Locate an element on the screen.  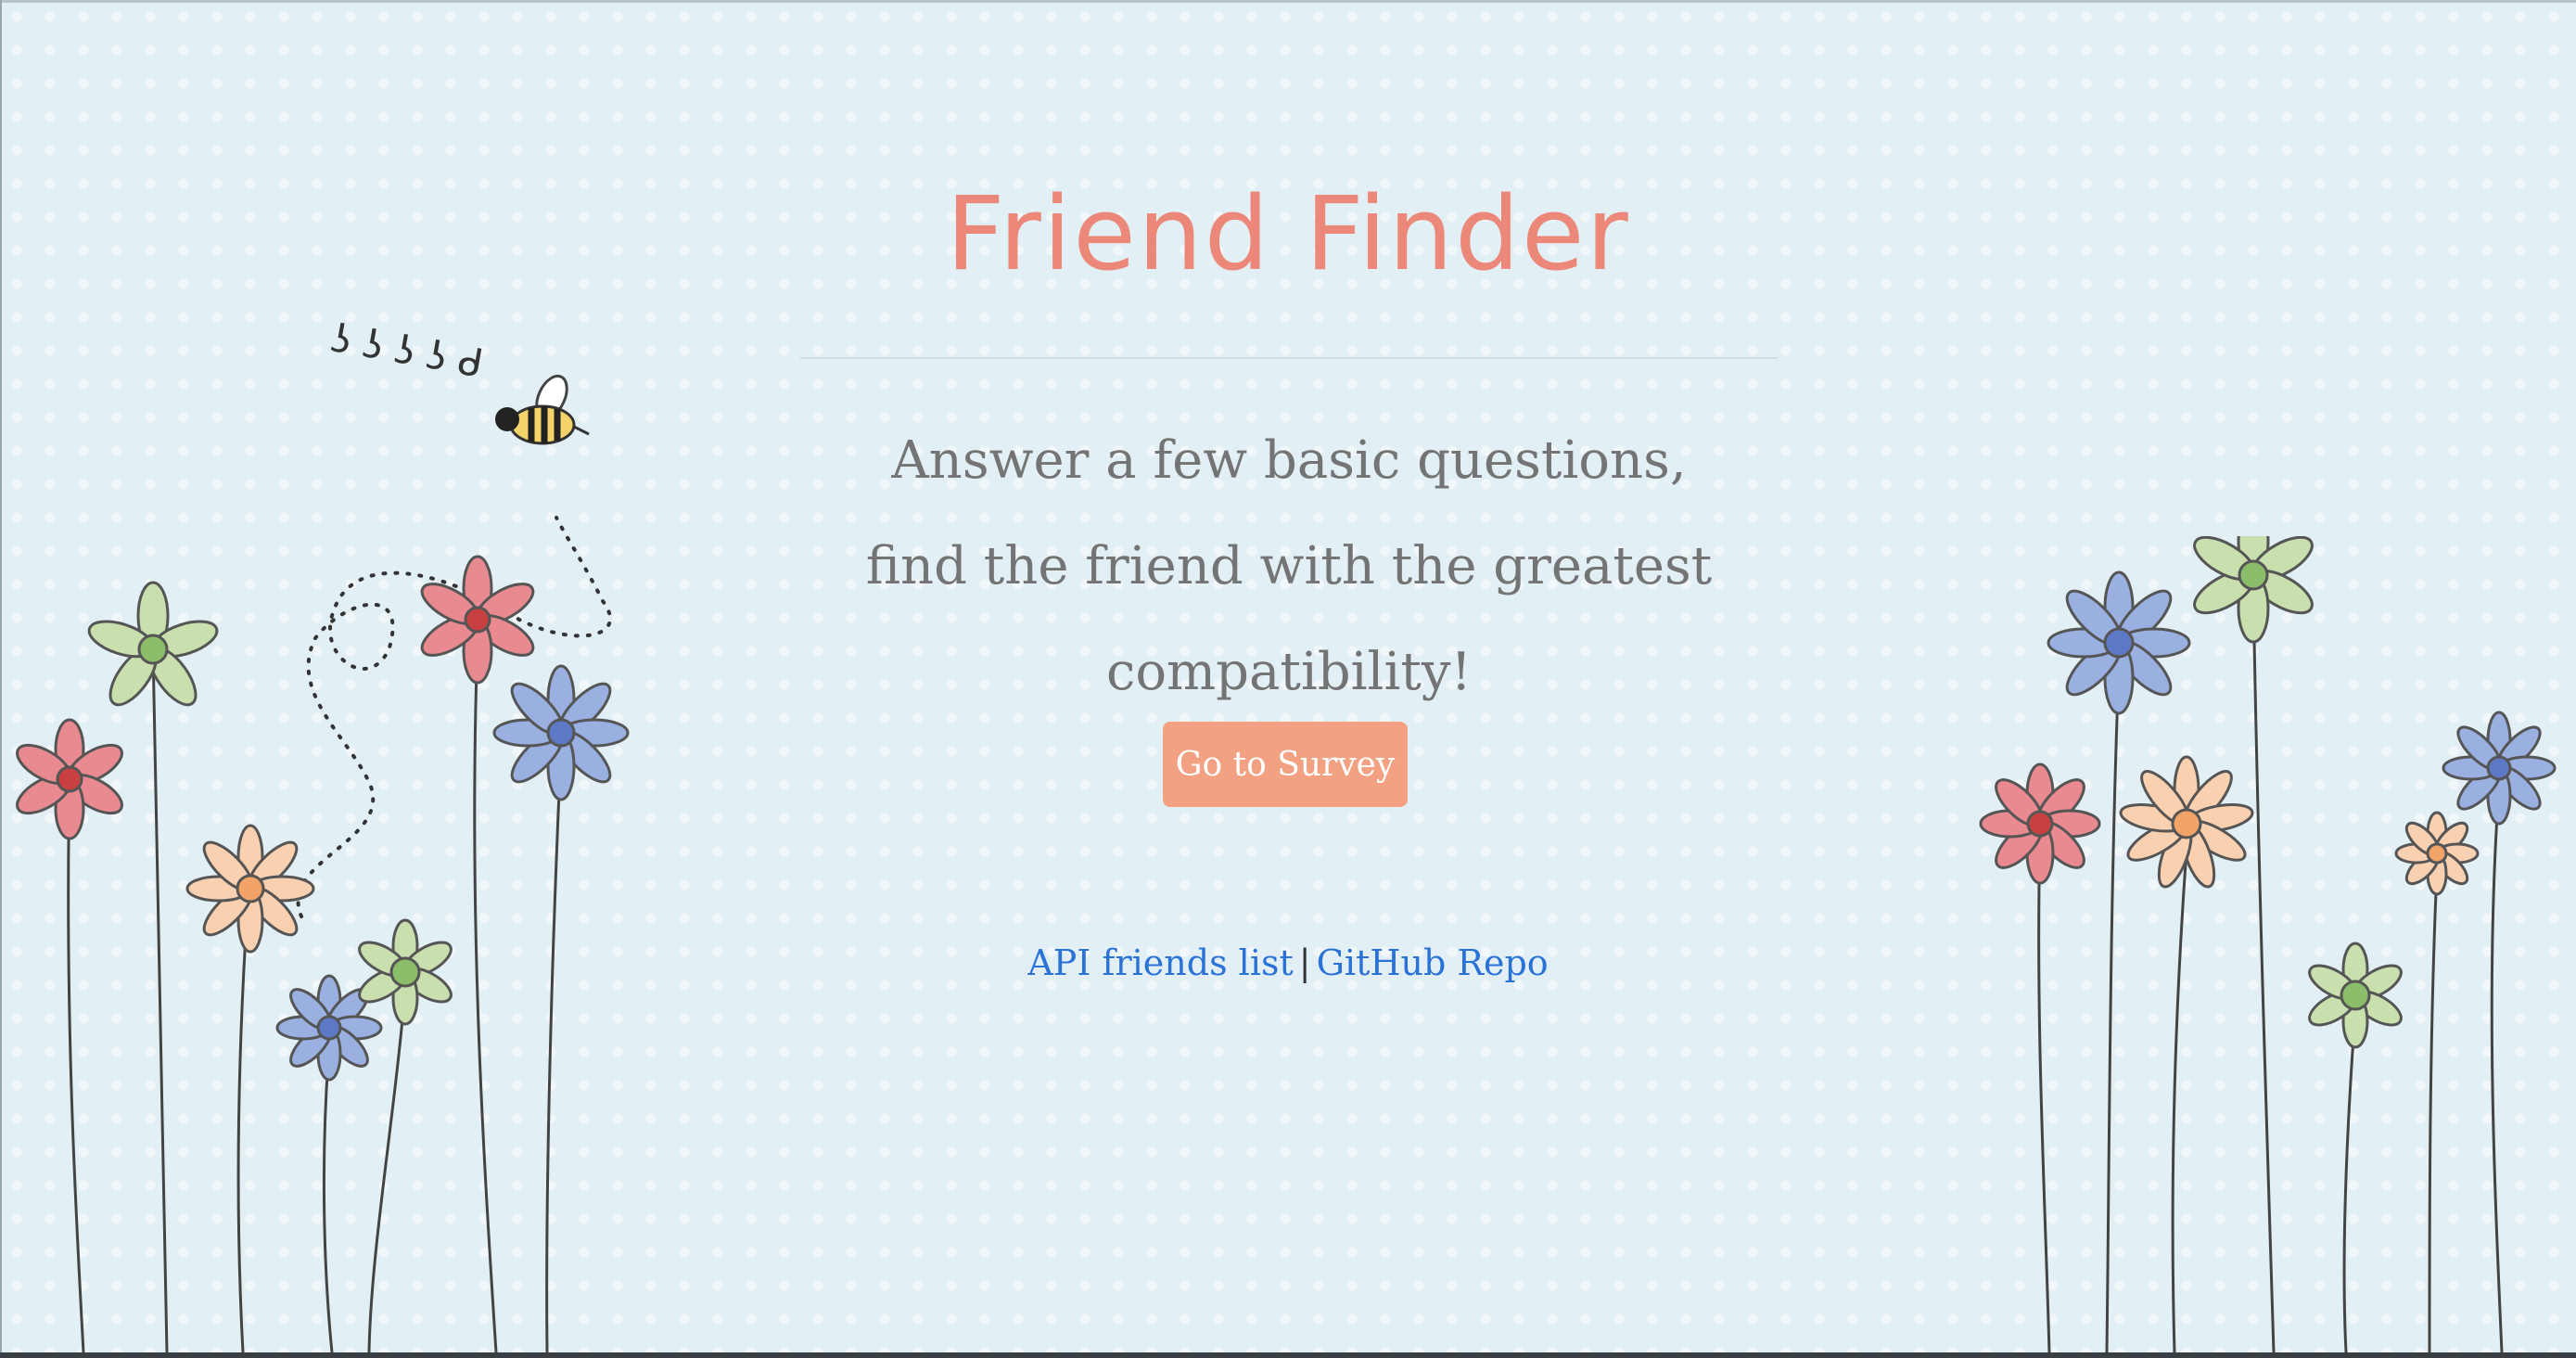
window-top-border is located at coordinates (1288, 1).